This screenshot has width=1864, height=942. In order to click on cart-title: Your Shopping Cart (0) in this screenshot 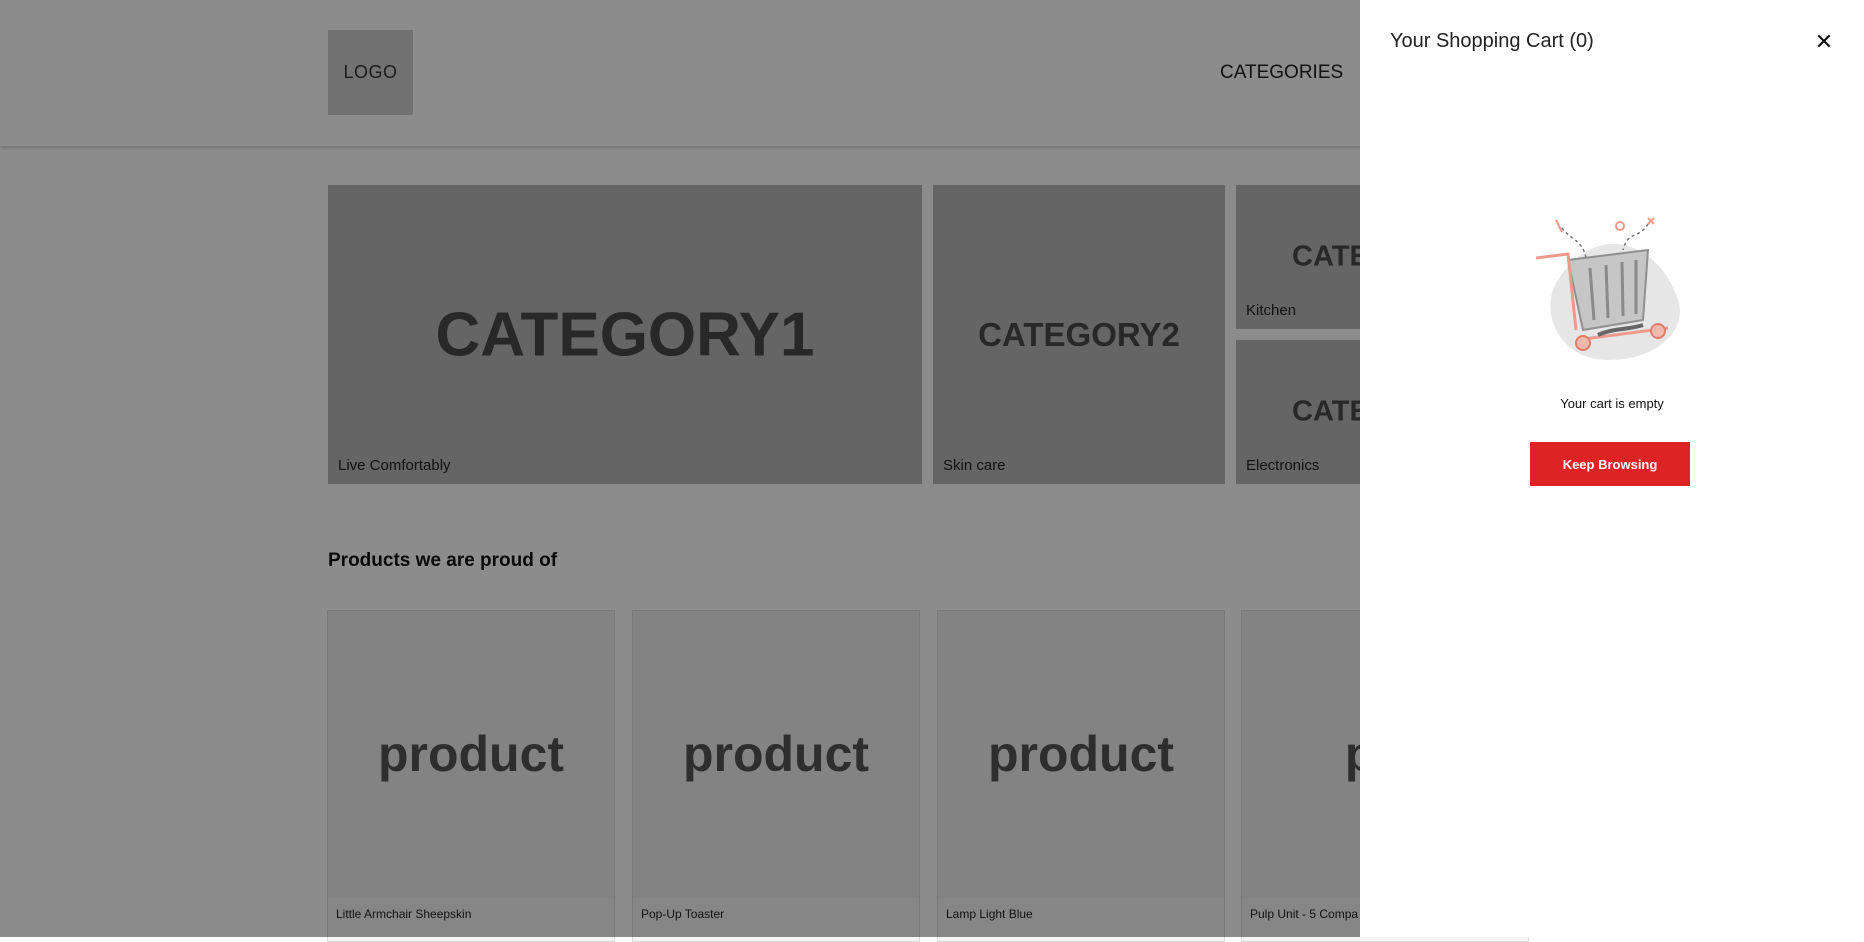, I will do `click(1492, 41)`.